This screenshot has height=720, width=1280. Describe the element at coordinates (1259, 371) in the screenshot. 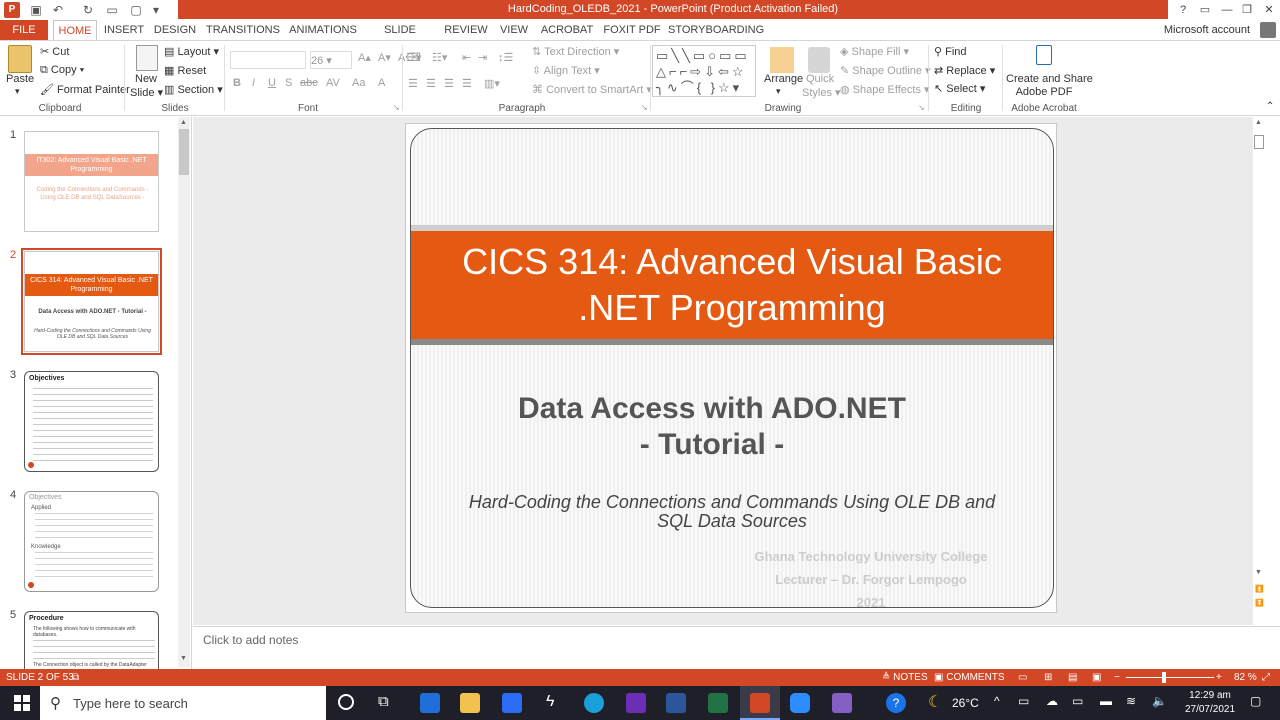

I see `slide-scrollbar: ▲ ▼ ⏫ ⏬` at that location.